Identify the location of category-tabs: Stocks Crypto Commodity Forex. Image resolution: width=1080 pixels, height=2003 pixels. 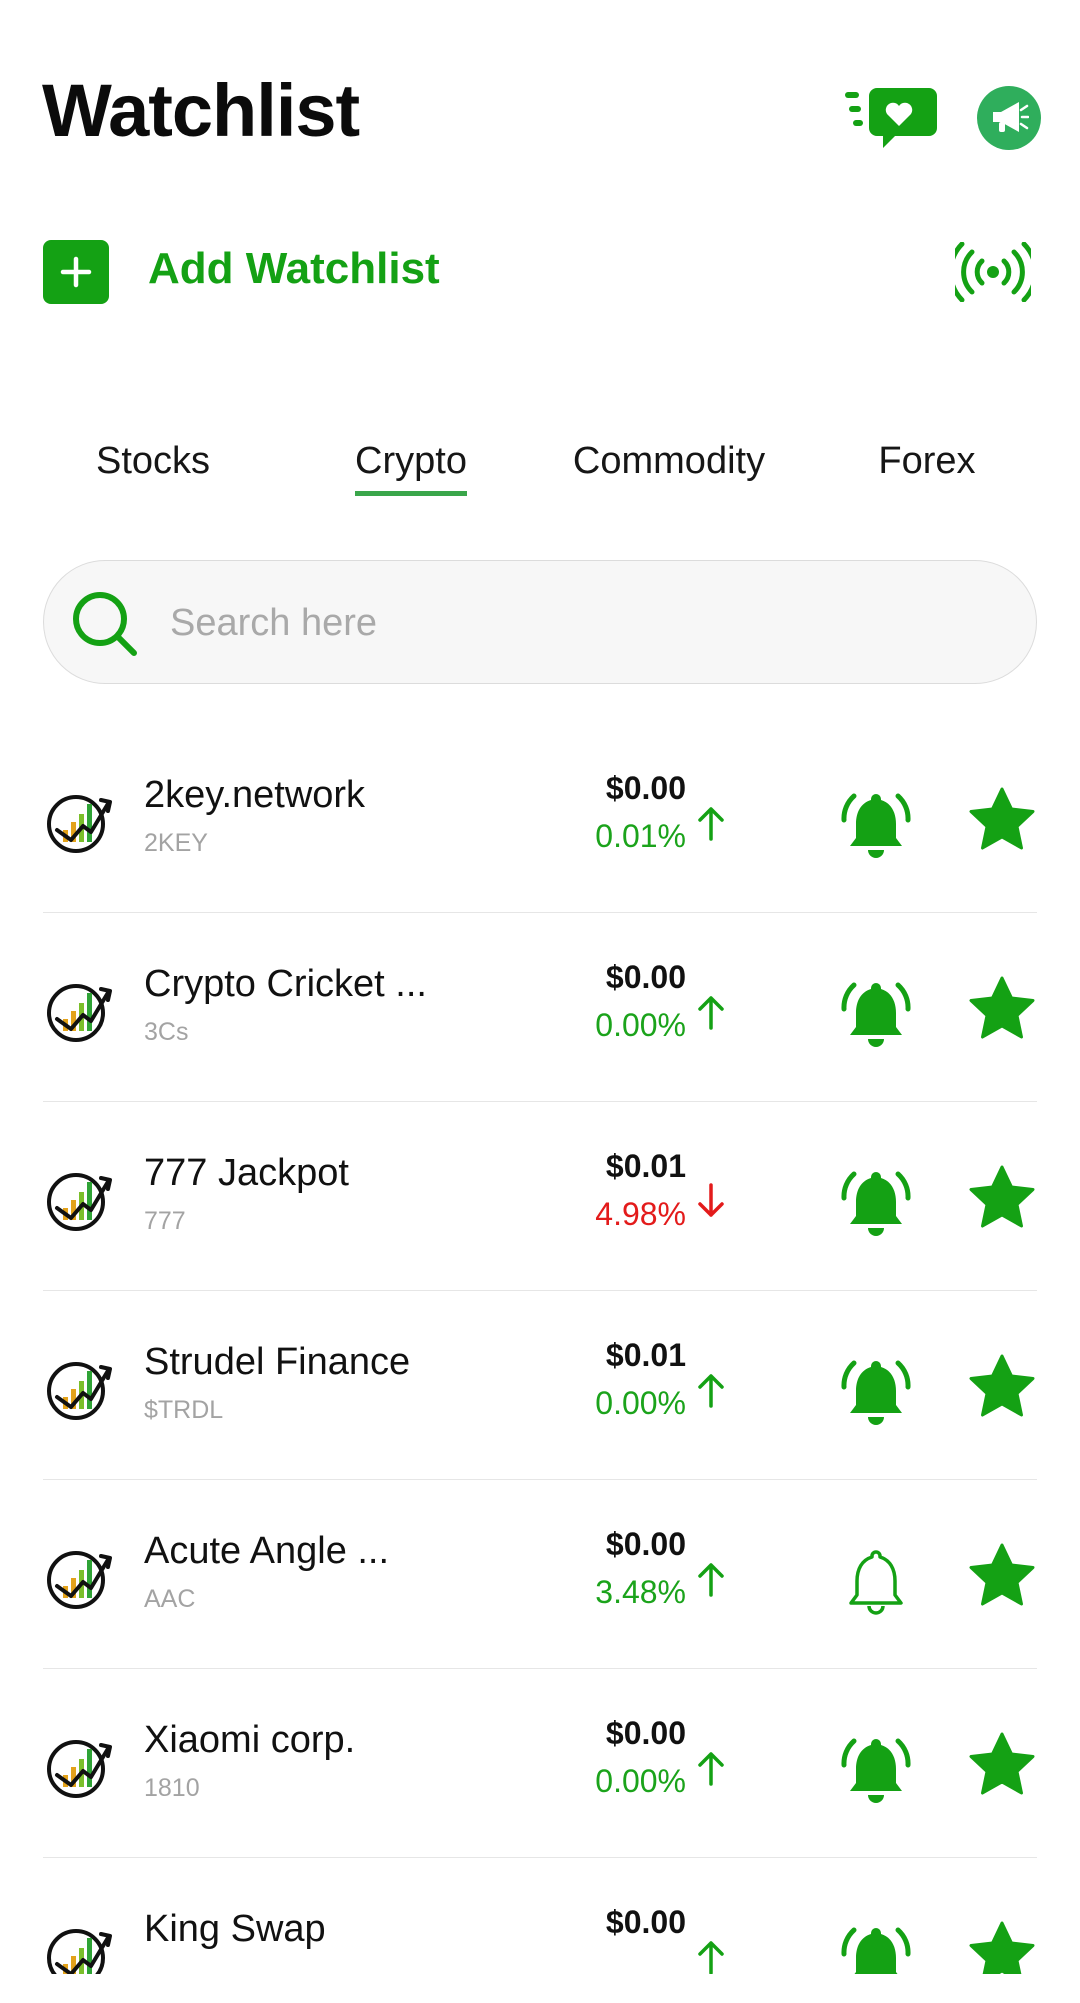
(540, 473).